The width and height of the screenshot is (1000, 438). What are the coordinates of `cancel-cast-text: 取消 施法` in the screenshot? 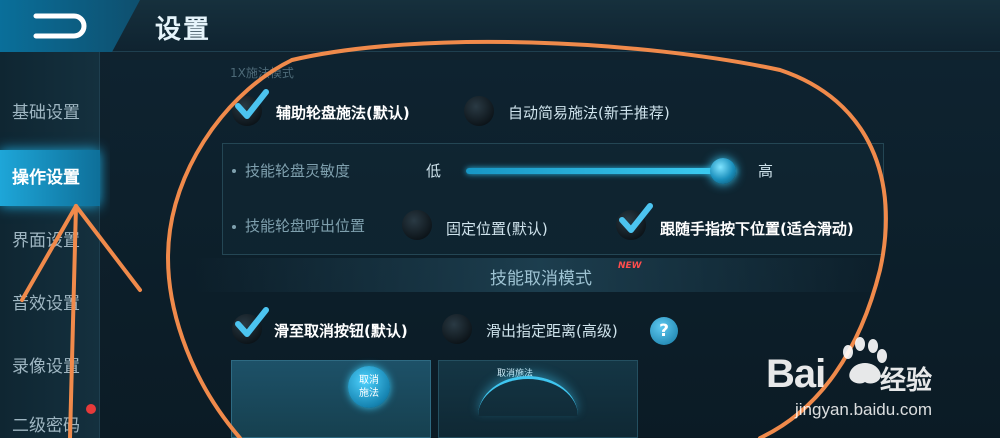 It's located at (369, 387).